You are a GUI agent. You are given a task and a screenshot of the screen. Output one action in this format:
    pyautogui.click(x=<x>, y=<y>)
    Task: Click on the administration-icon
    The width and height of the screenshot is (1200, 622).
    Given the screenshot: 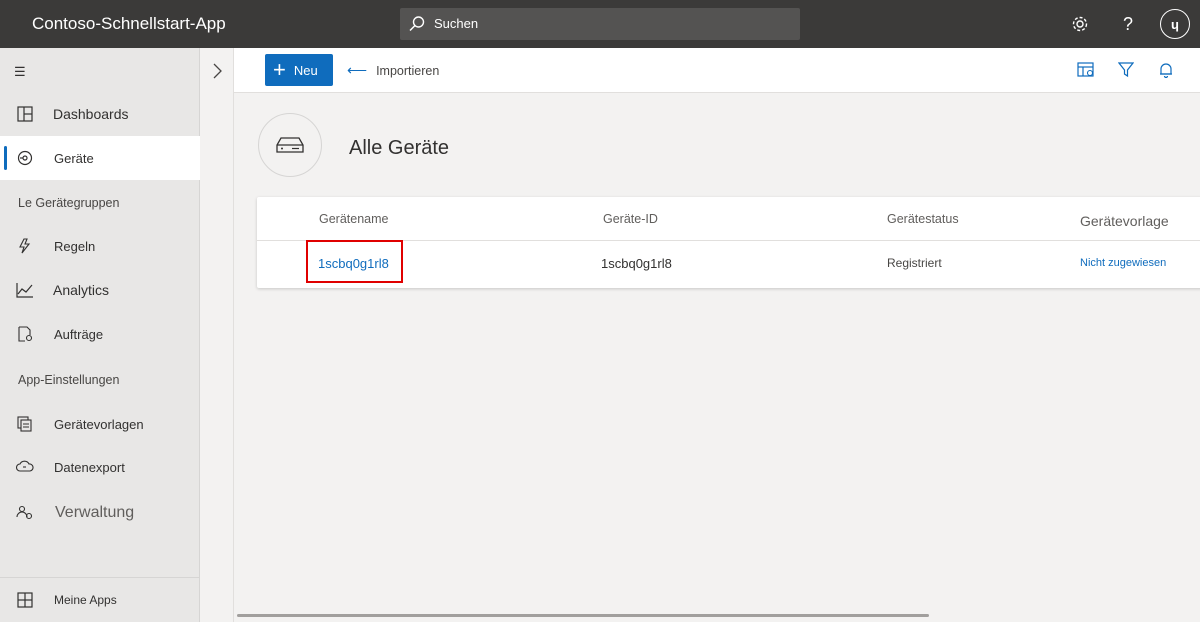 What is the action you would take?
    pyautogui.click(x=25, y=513)
    